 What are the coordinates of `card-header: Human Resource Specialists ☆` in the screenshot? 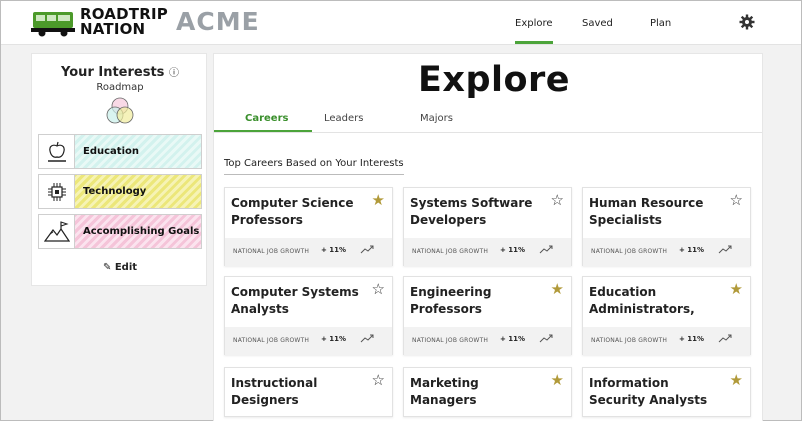 It's located at (666, 213).